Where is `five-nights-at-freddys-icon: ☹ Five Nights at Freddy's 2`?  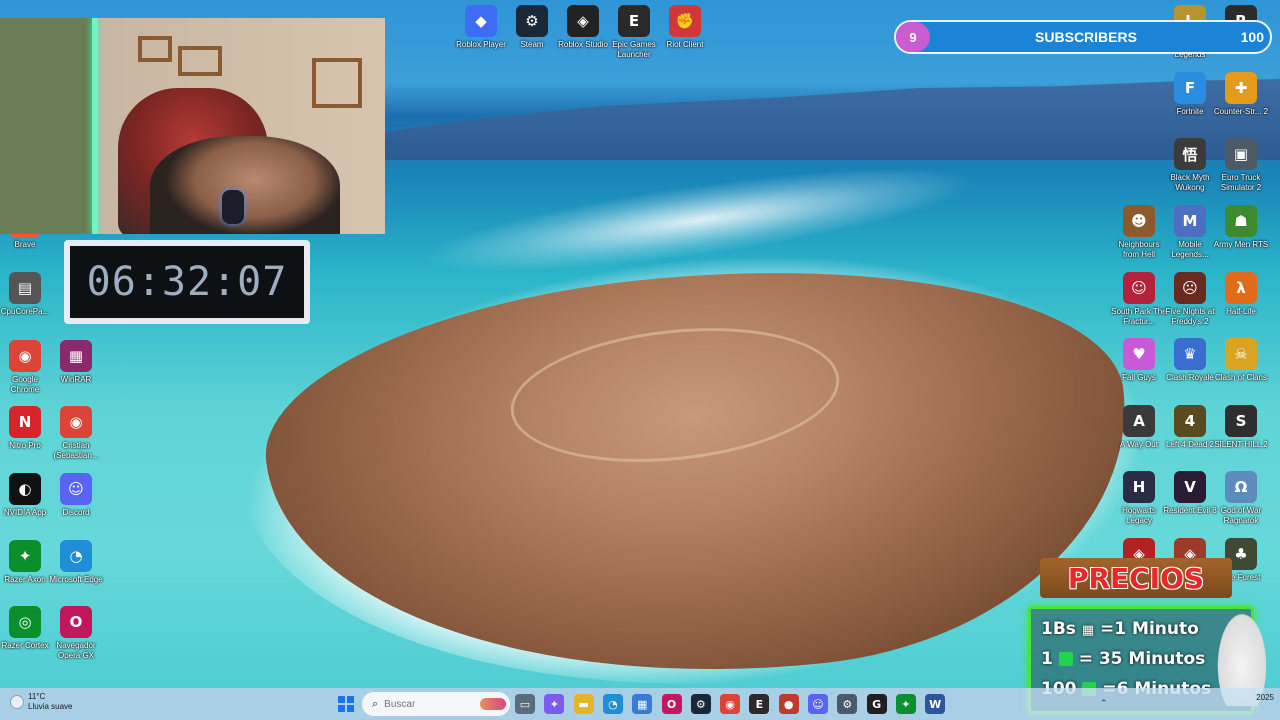 five-nights-at-freddys-icon: ☹ Five Nights at Freddy's 2 is located at coordinates (1190, 299).